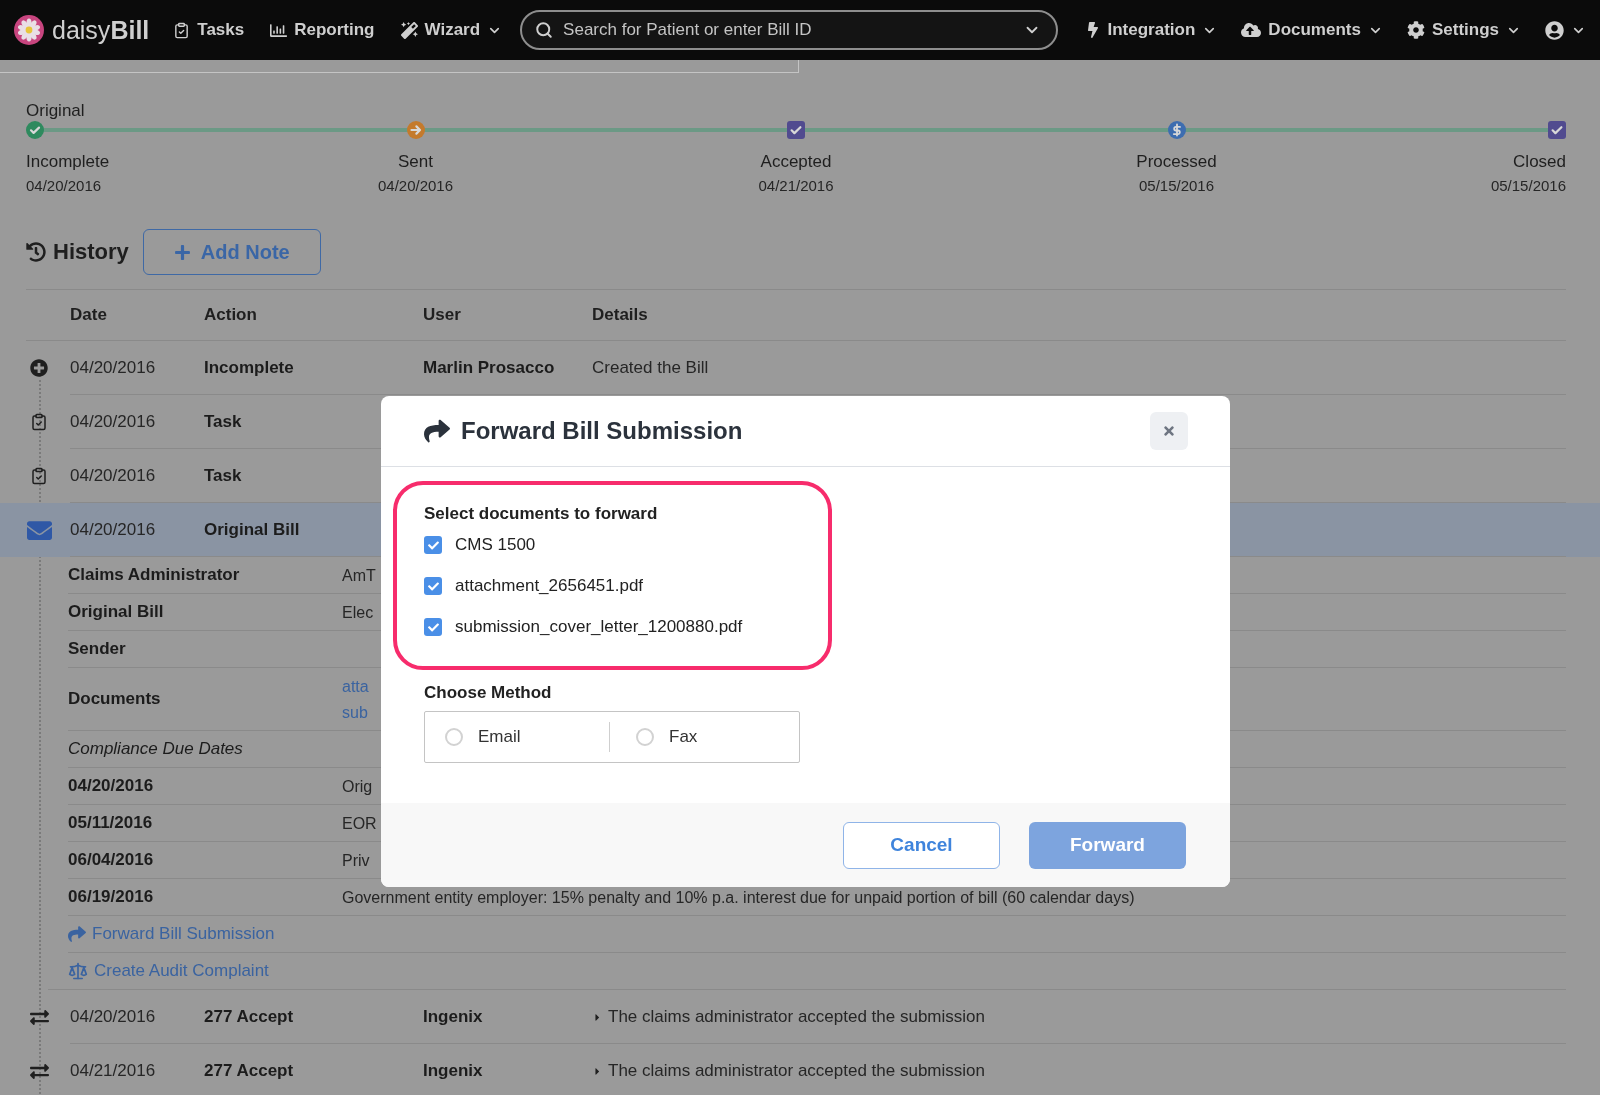 This screenshot has width=1600, height=1095. What do you see at coordinates (97, 649) in the screenshot?
I see `field-label: Sender` at bounding box center [97, 649].